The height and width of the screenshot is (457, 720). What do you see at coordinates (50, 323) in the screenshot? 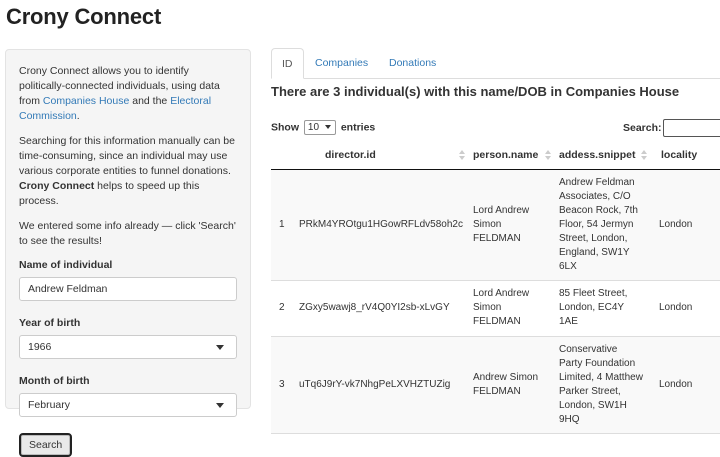
I see `year-label: Year of birth` at bounding box center [50, 323].